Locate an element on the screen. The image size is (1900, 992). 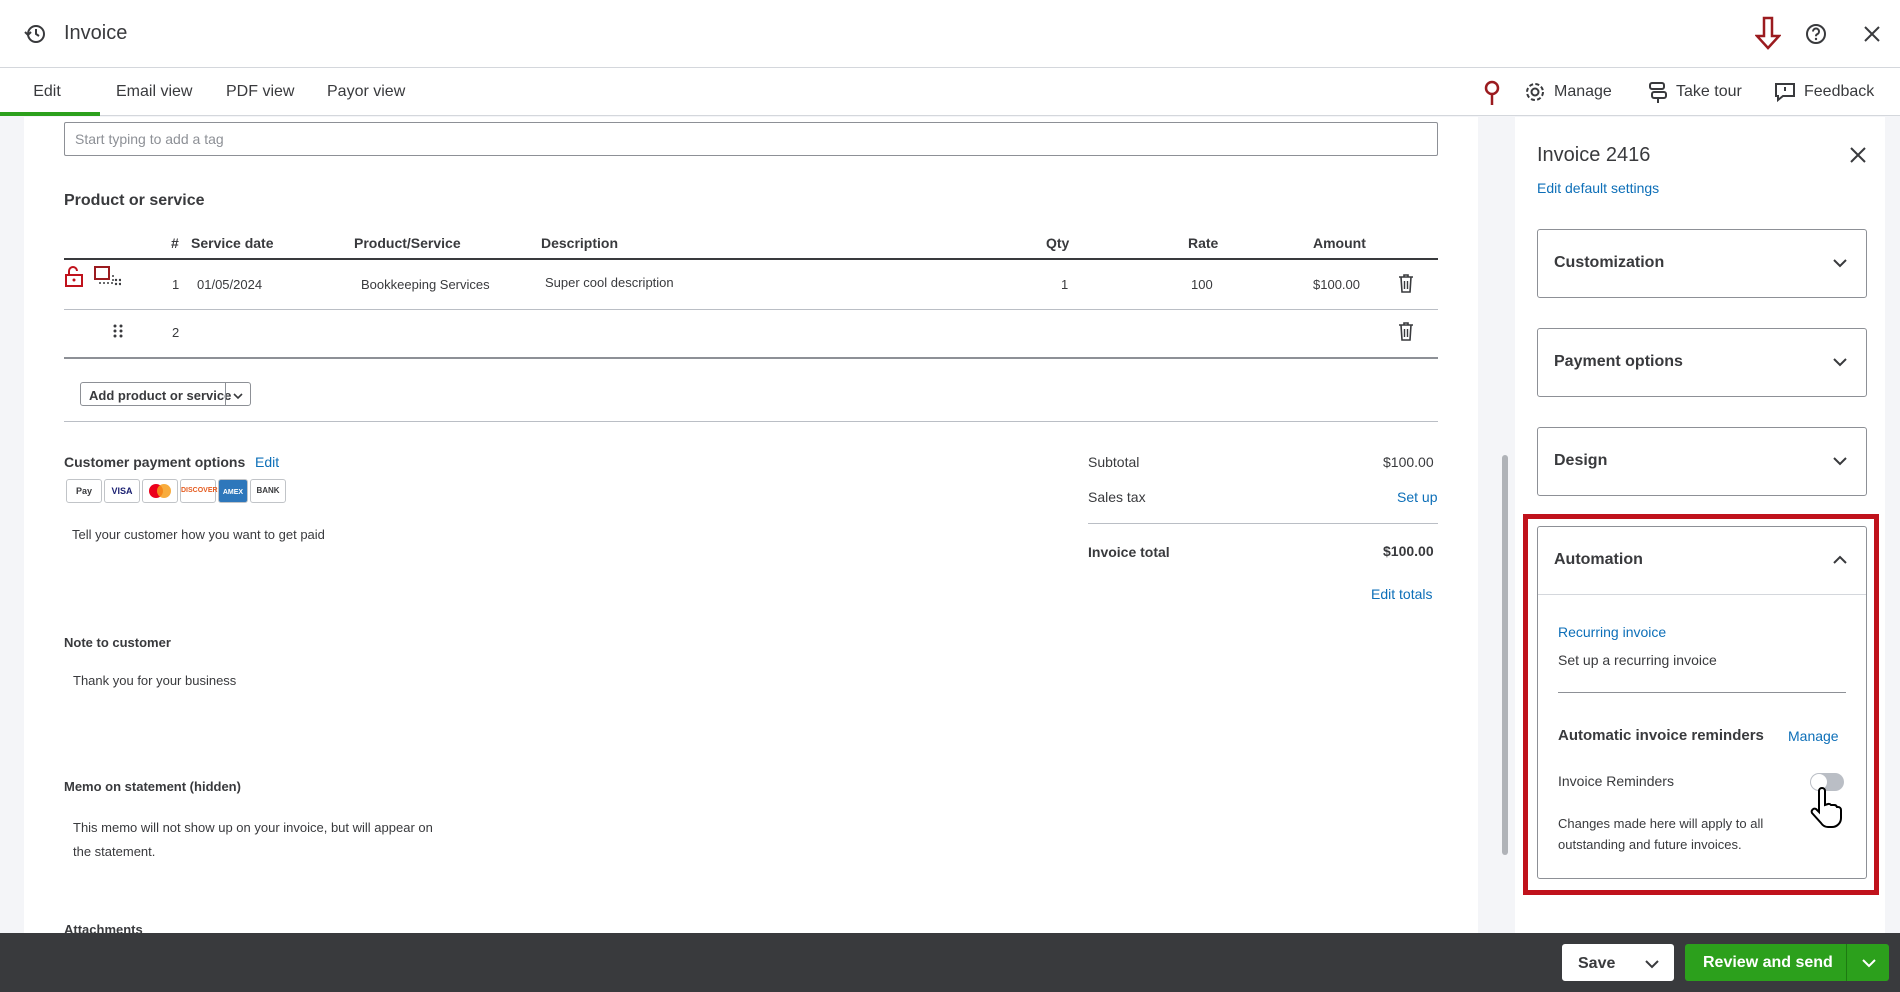
help-icon is located at coordinates (1816, 36).